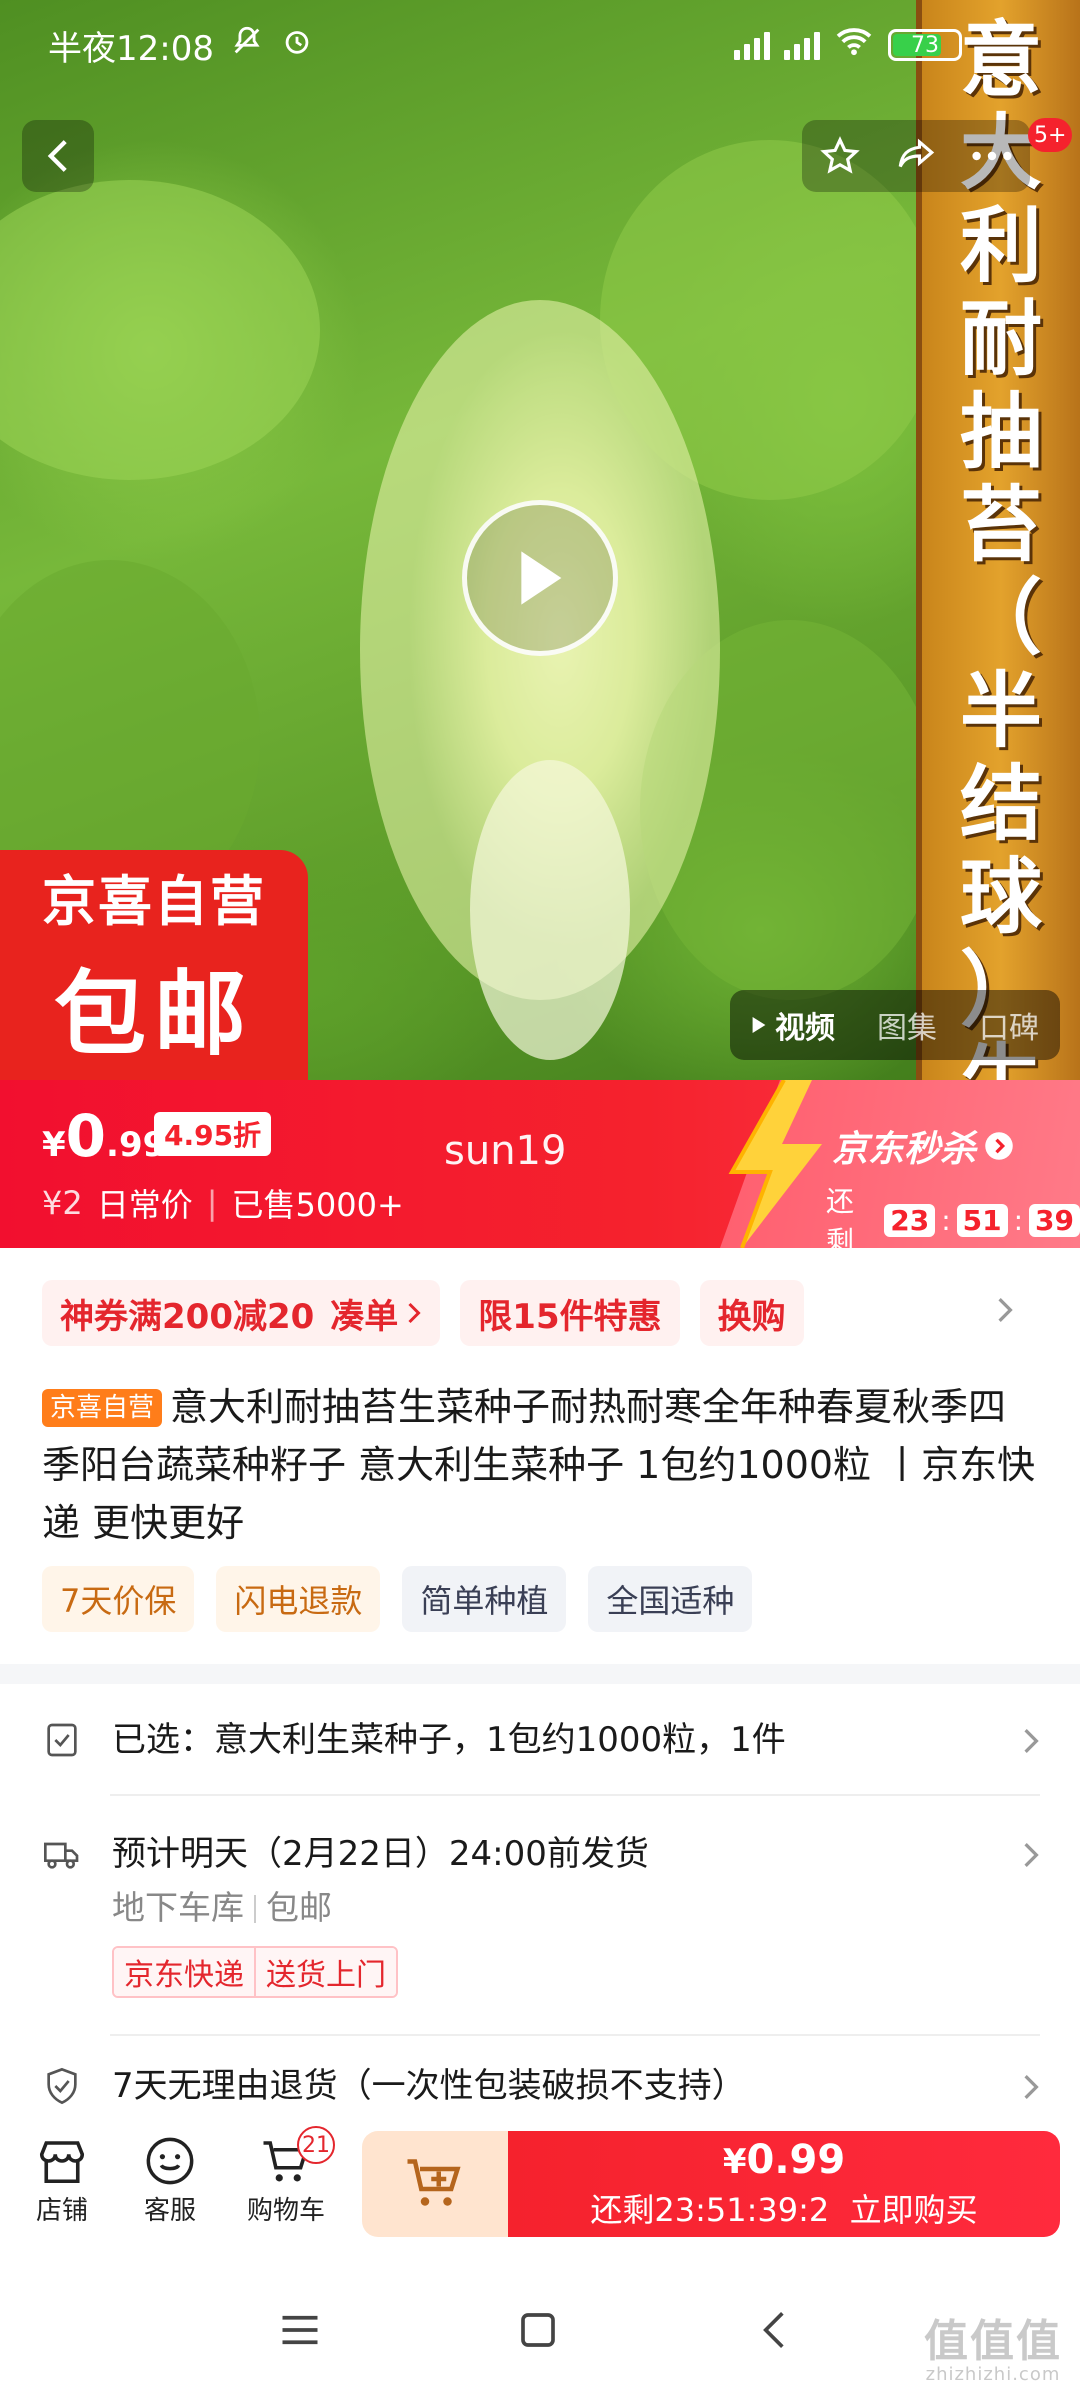 The height and width of the screenshot is (2400, 1080). I want to click on lightning-icon, so click(775, 1164).